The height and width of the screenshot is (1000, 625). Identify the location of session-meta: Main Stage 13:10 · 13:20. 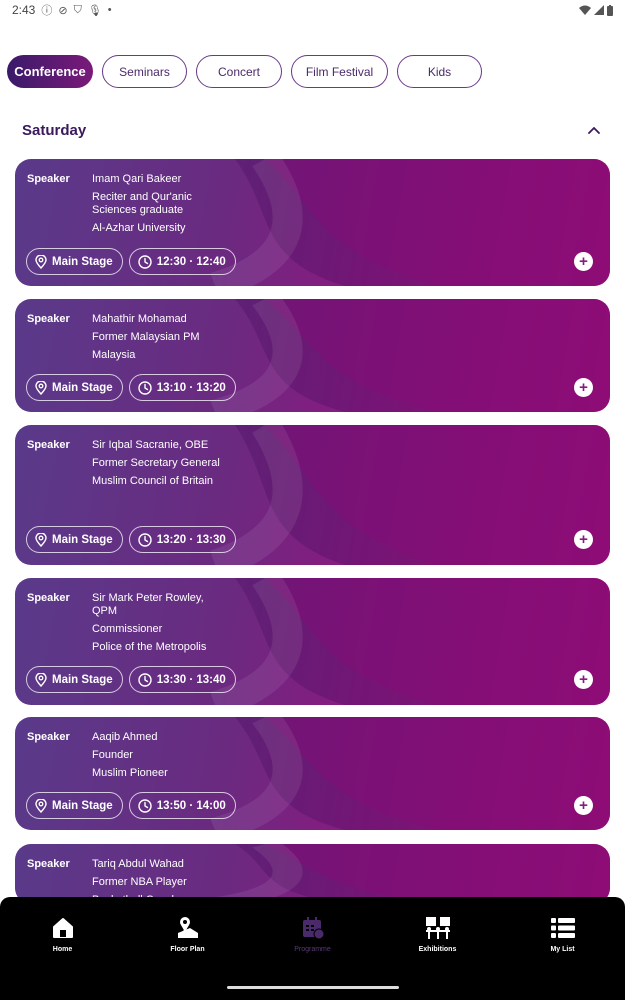
(131, 387).